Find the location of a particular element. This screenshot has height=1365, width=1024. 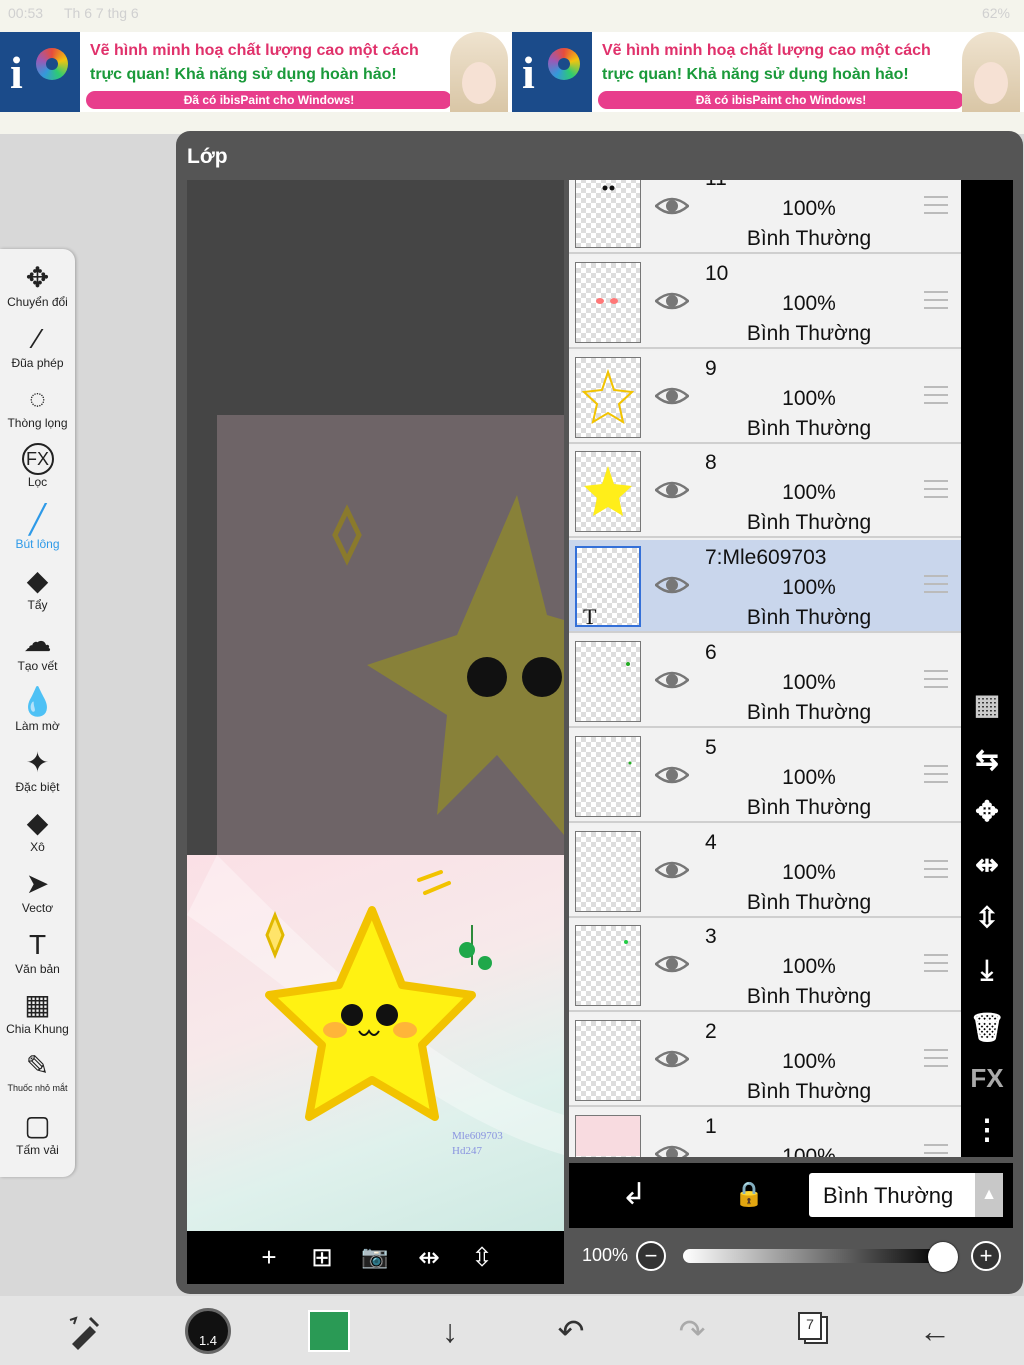

tool-switch-icon is located at coordinates (85, 1331).